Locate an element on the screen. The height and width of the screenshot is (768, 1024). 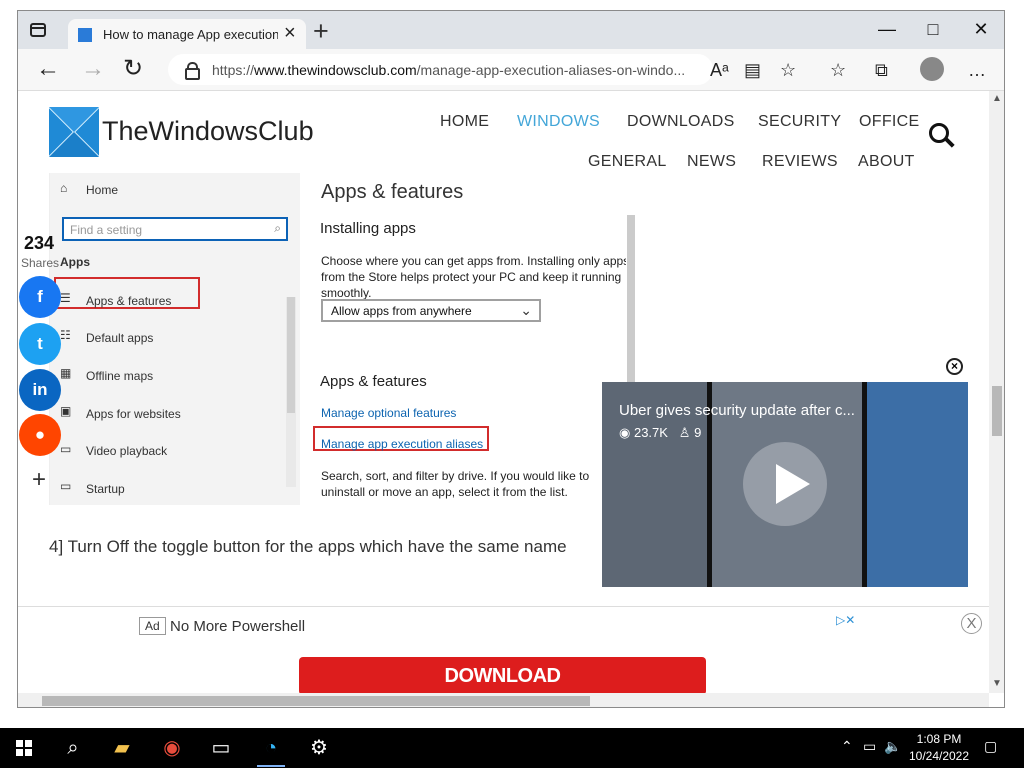
settings-home: Home is located at coordinates (102, 190).